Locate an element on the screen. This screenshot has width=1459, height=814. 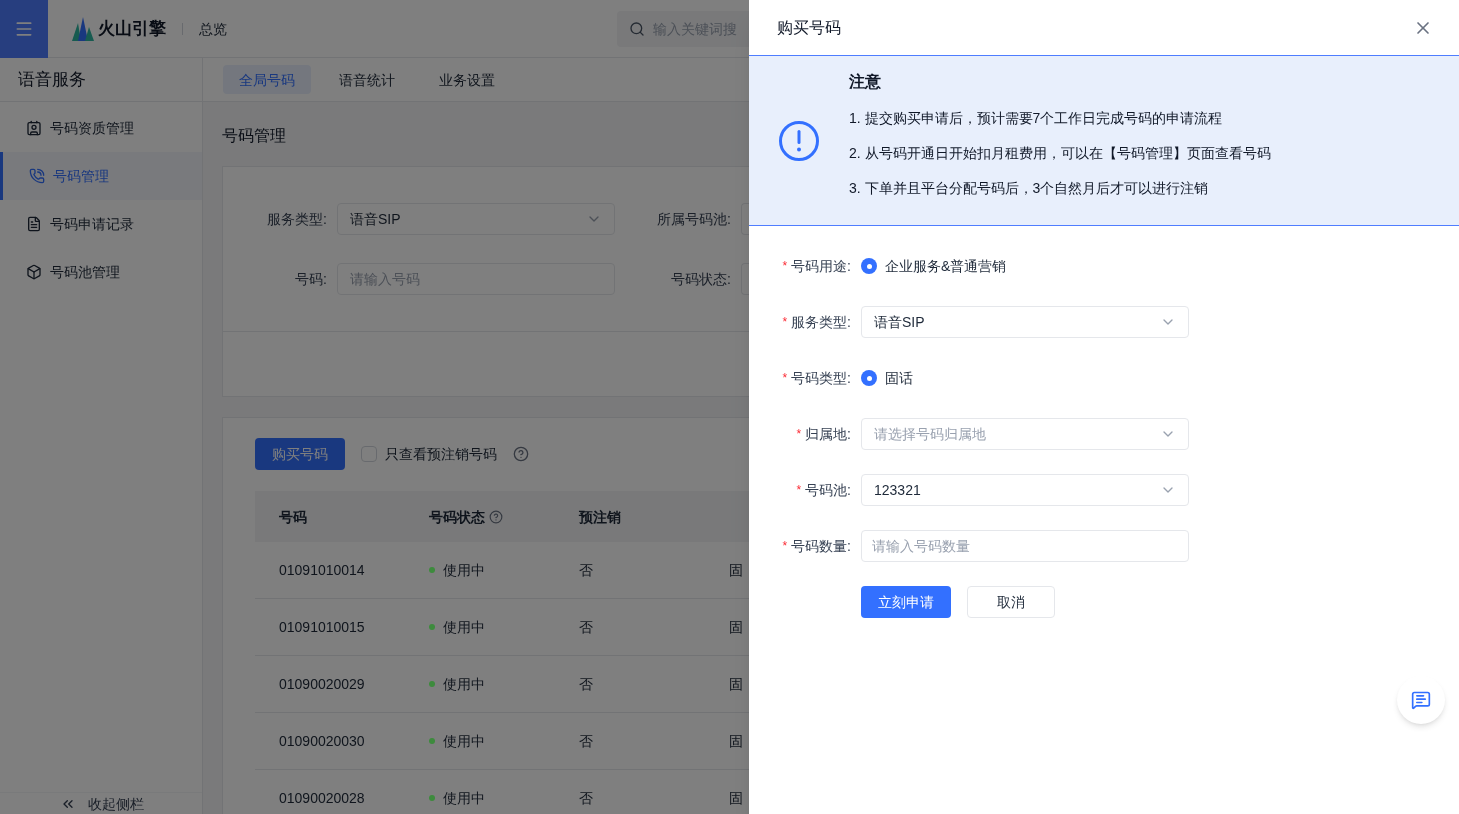
sidebar-title: 语音服务 is located at coordinates (52, 79).